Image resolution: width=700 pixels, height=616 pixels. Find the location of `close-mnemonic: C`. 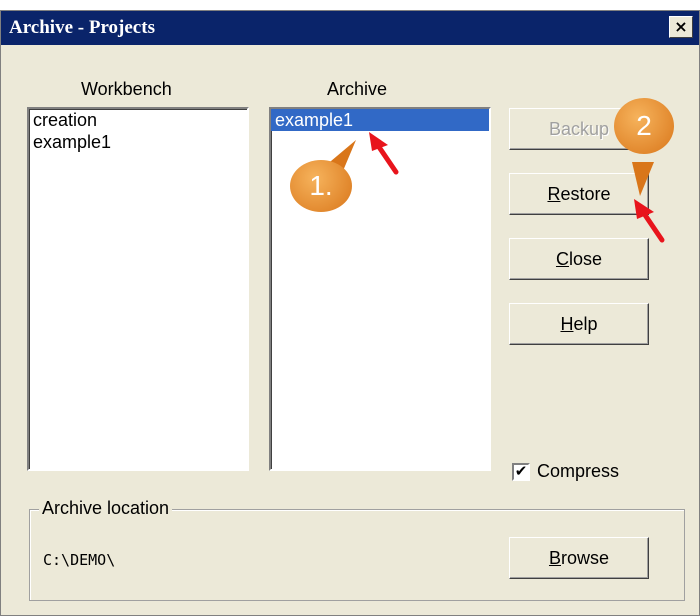

close-mnemonic: C is located at coordinates (562, 259).